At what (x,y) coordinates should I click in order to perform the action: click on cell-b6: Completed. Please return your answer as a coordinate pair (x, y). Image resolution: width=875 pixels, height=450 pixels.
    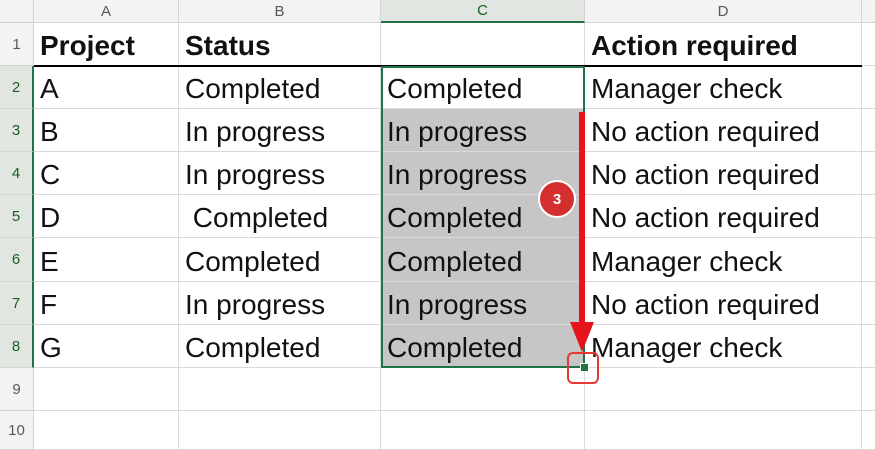
    Looking at the image, I should click on (280, 260).